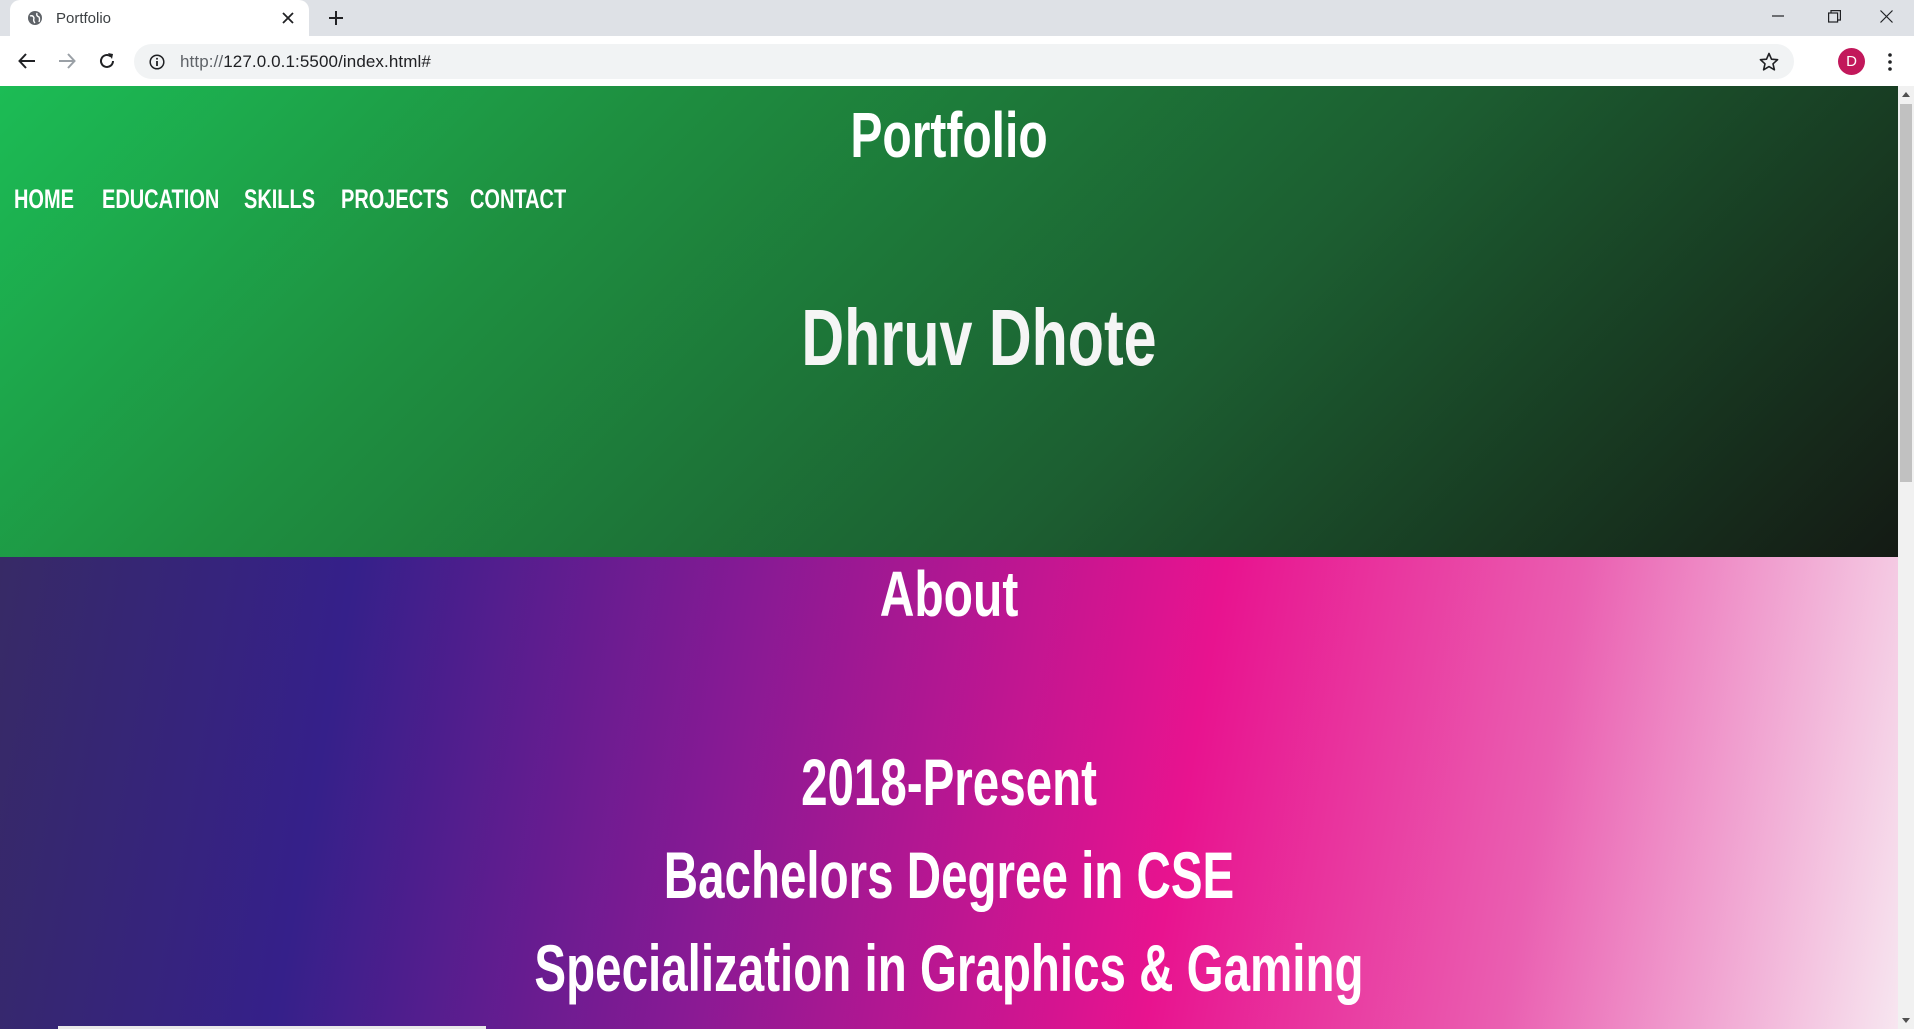 The height and width of the screenshot is (1029, 1914). I want to click on close-icon, so click(288, 18).